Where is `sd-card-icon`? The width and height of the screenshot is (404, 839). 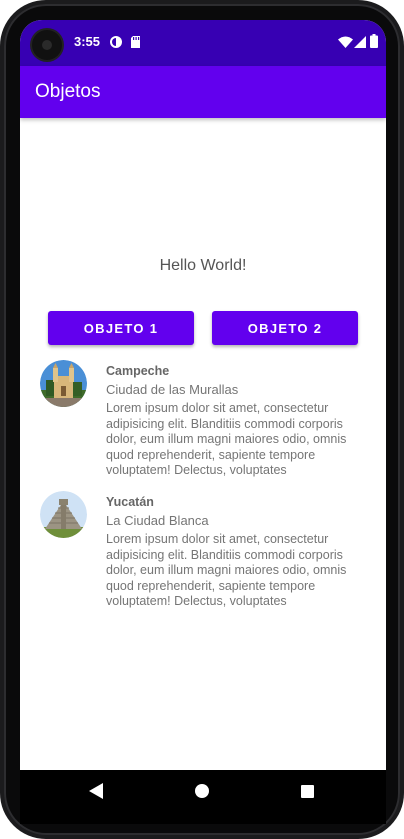 sd-card-icon is located at coordinates (135, 42).